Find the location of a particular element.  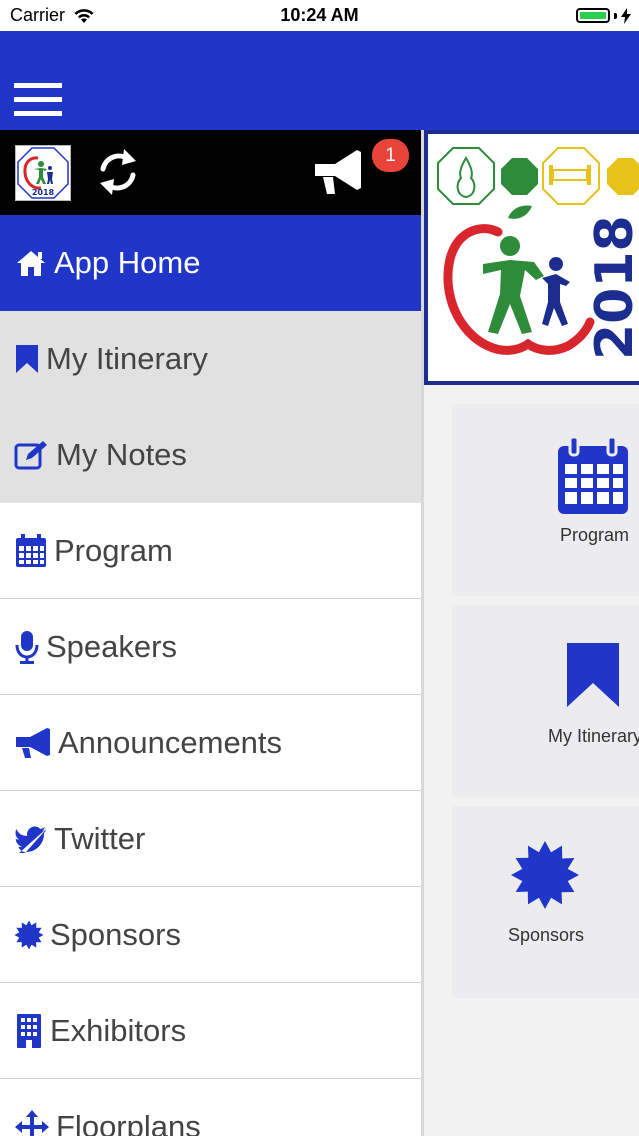

arrows-icon is located at coordinates (32, 1122).